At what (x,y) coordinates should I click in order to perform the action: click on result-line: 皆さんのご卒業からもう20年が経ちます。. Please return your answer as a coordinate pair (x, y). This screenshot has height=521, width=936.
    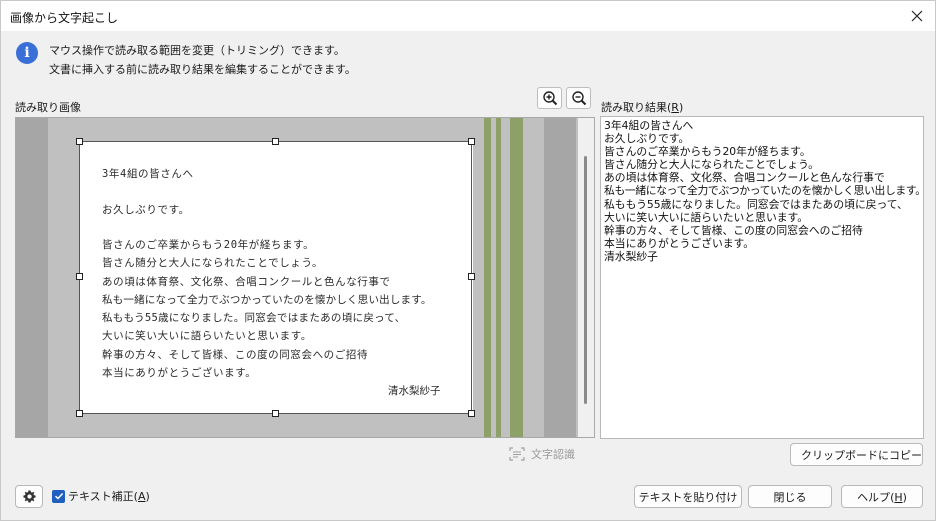
    Looking at the image, I should click on (707, 152).